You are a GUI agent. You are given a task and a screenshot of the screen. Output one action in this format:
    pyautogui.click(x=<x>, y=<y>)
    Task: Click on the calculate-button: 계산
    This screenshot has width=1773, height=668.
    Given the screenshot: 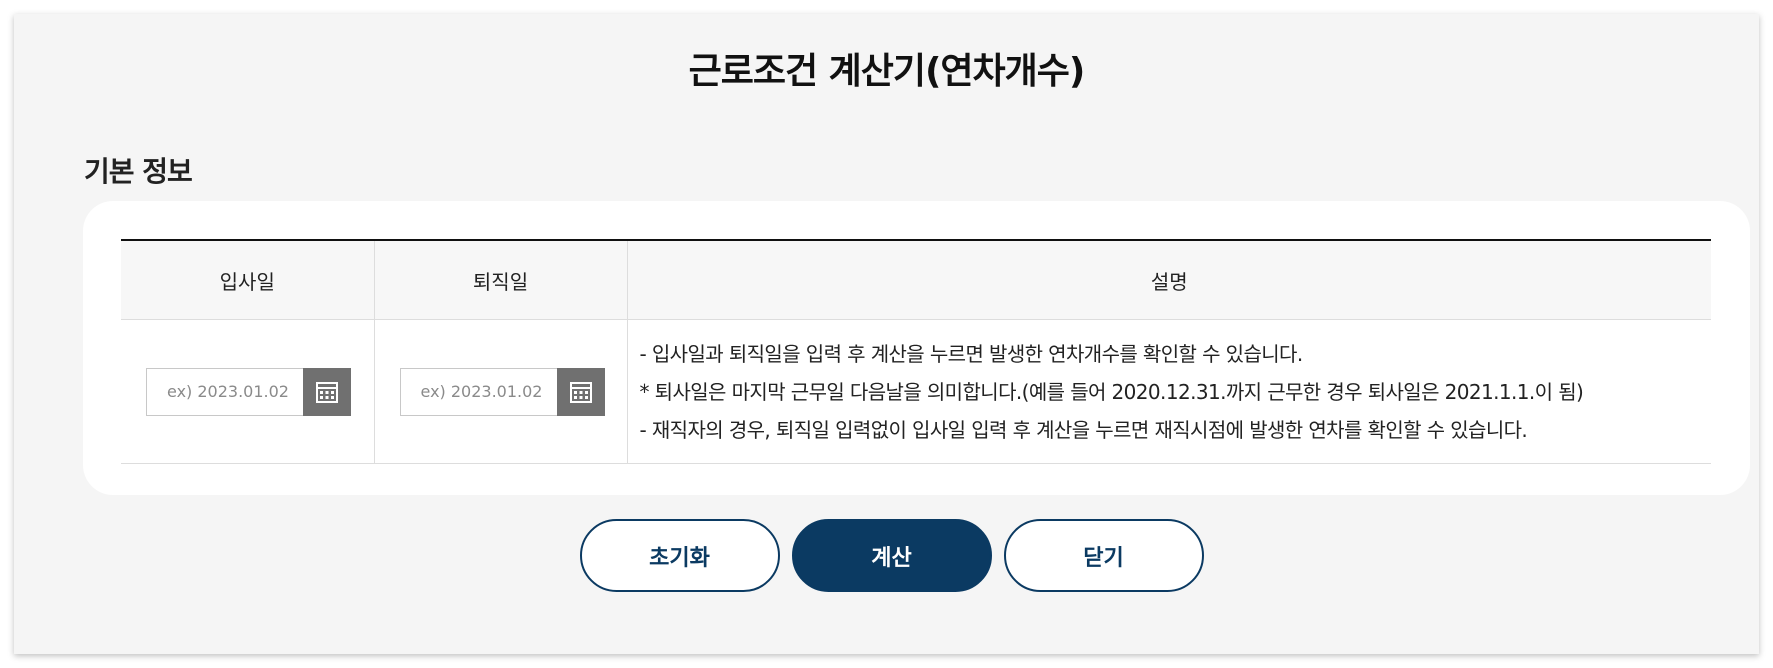 What is the action you would take?
    pyautogui.click(x=891, y=555)
    